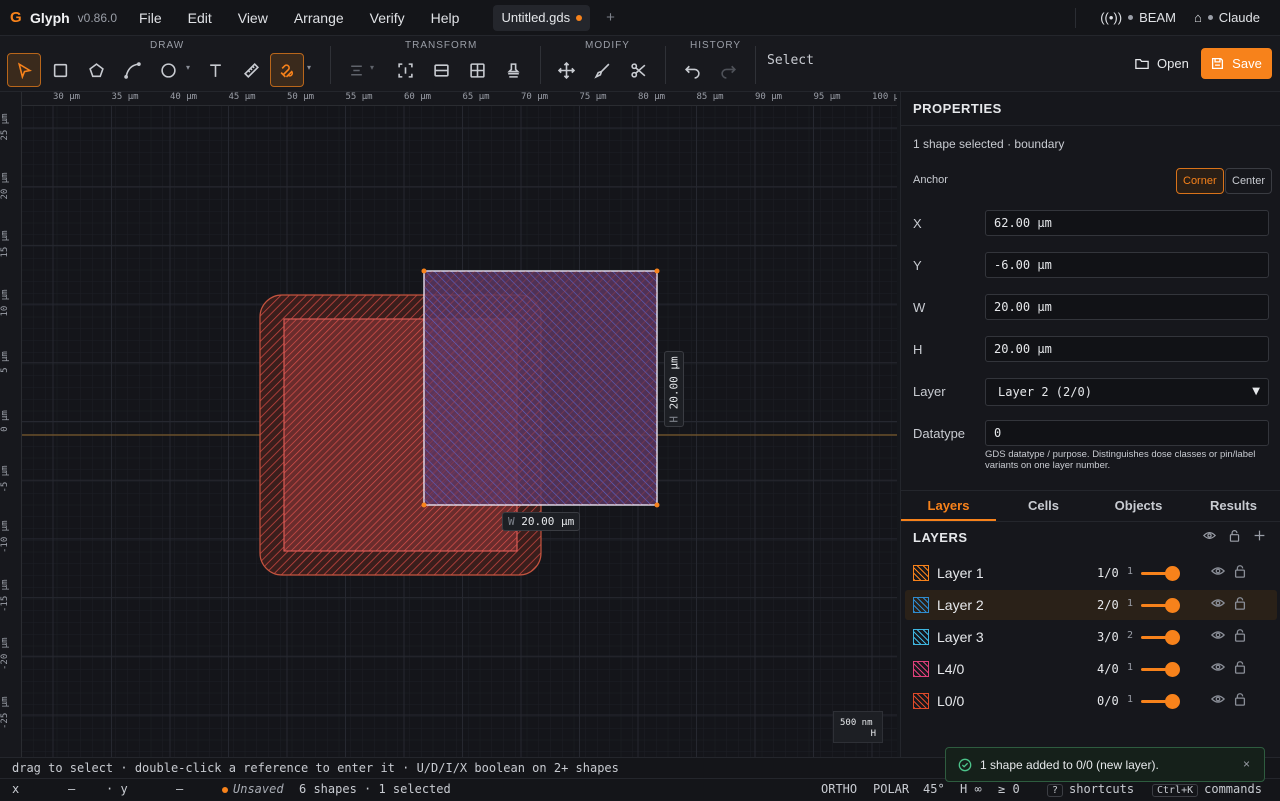 Image resolution: width=1280 pixels, height=801 pixels. I want to click on save-button: Save, so click(1236, 63).